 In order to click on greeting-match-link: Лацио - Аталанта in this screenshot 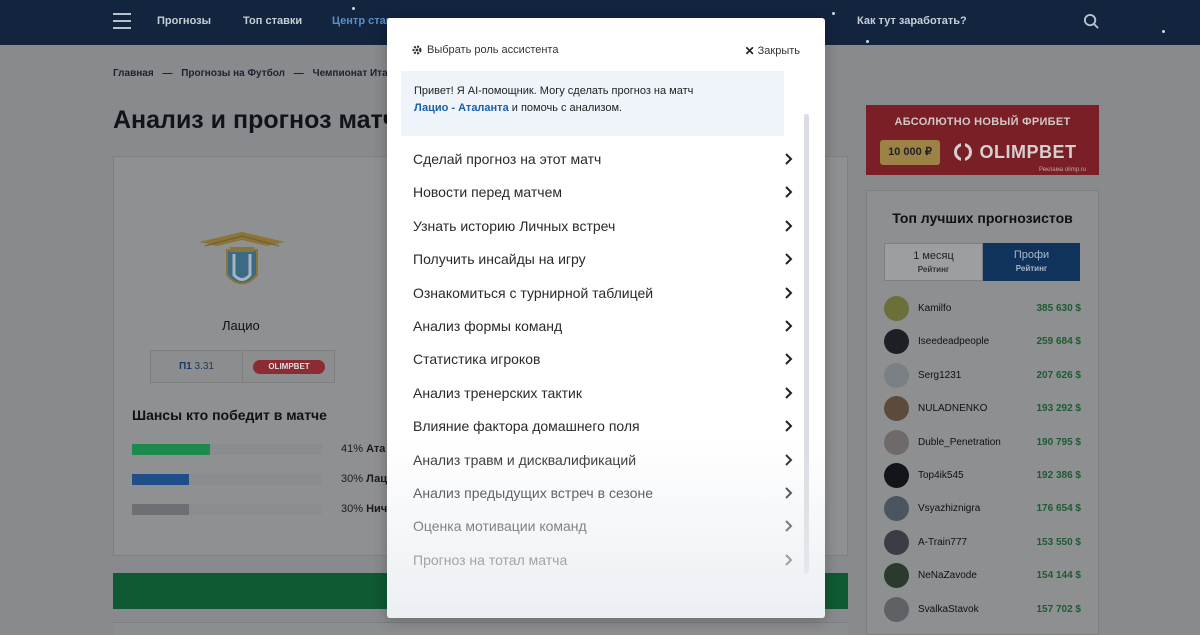, I will do `click(461, 108)`.